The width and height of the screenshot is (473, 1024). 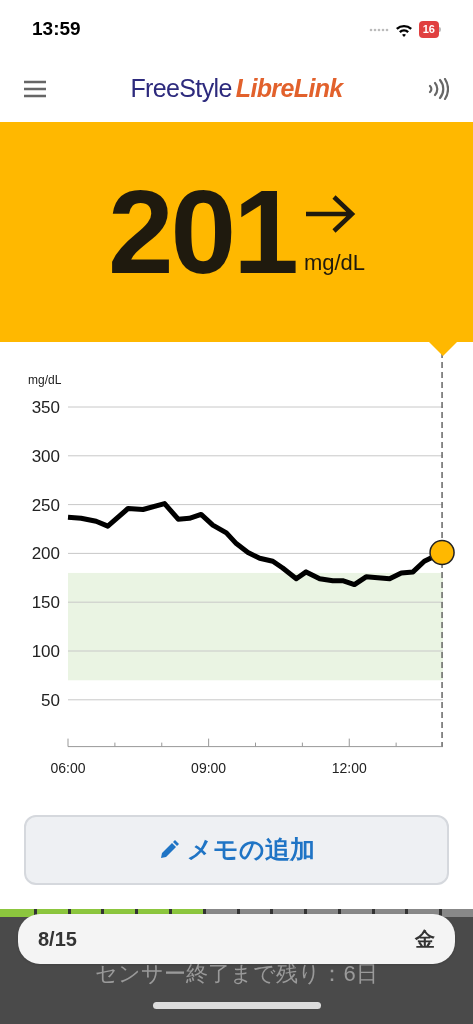 I want to click on y-tick-label: 350, so click(x=45, y=407).